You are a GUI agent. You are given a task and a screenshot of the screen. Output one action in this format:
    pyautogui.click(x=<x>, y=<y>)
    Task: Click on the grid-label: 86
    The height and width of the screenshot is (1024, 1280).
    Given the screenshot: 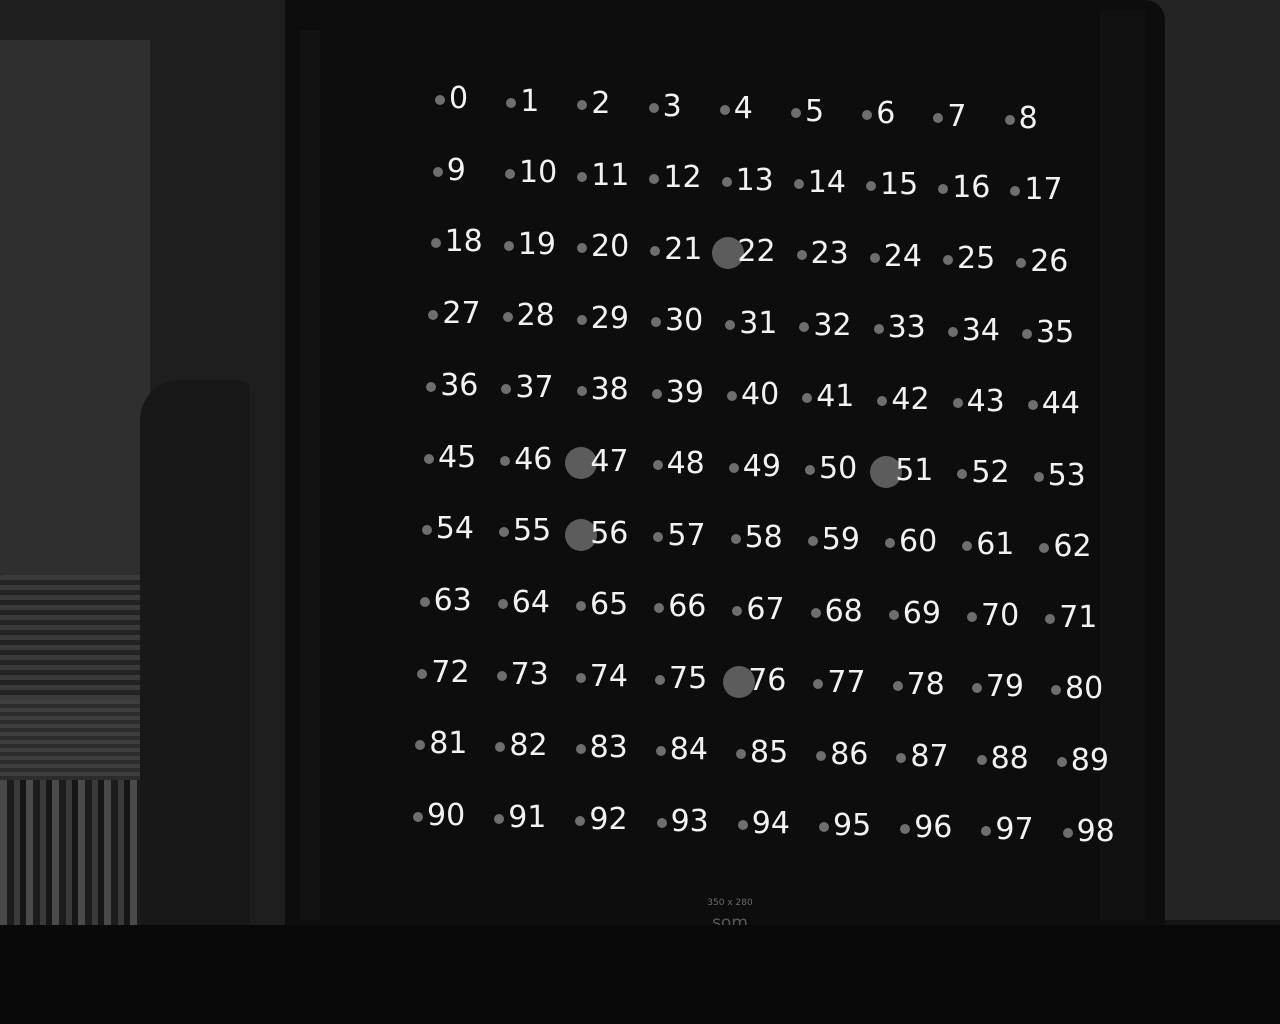 What is the action you would take?
    pyautogui.click(x=849, y=754)
    